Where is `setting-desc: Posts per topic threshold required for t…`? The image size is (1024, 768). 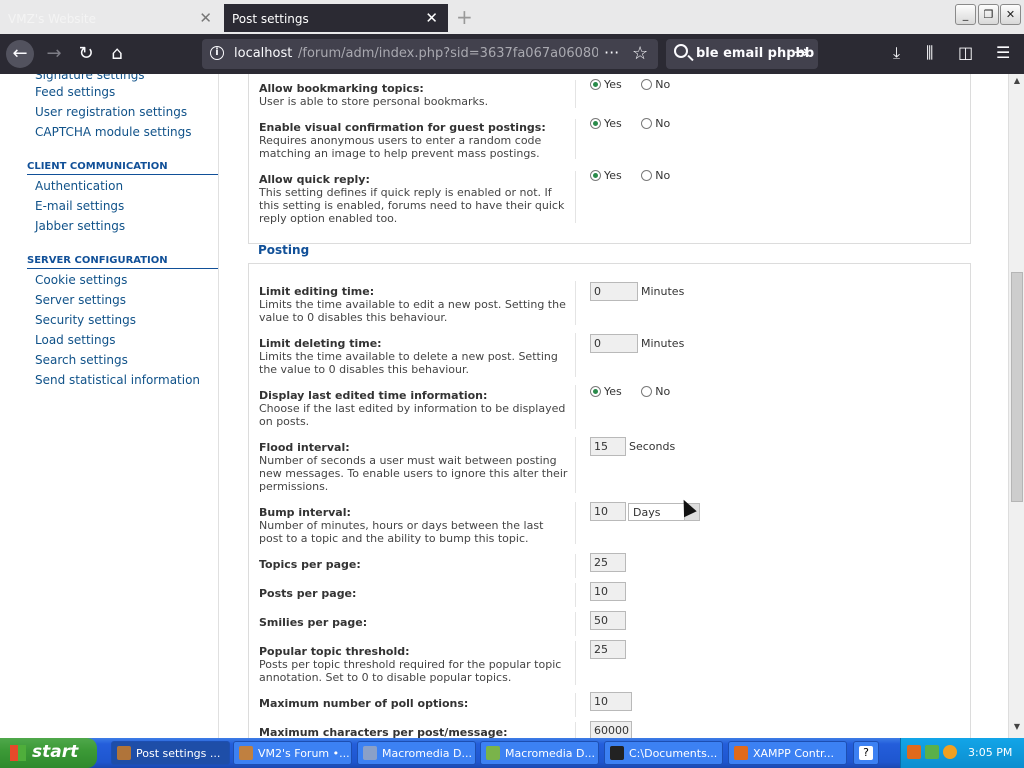 setting-desc: Posts per topic threshold required for t… is located at coordinates (410, 671).